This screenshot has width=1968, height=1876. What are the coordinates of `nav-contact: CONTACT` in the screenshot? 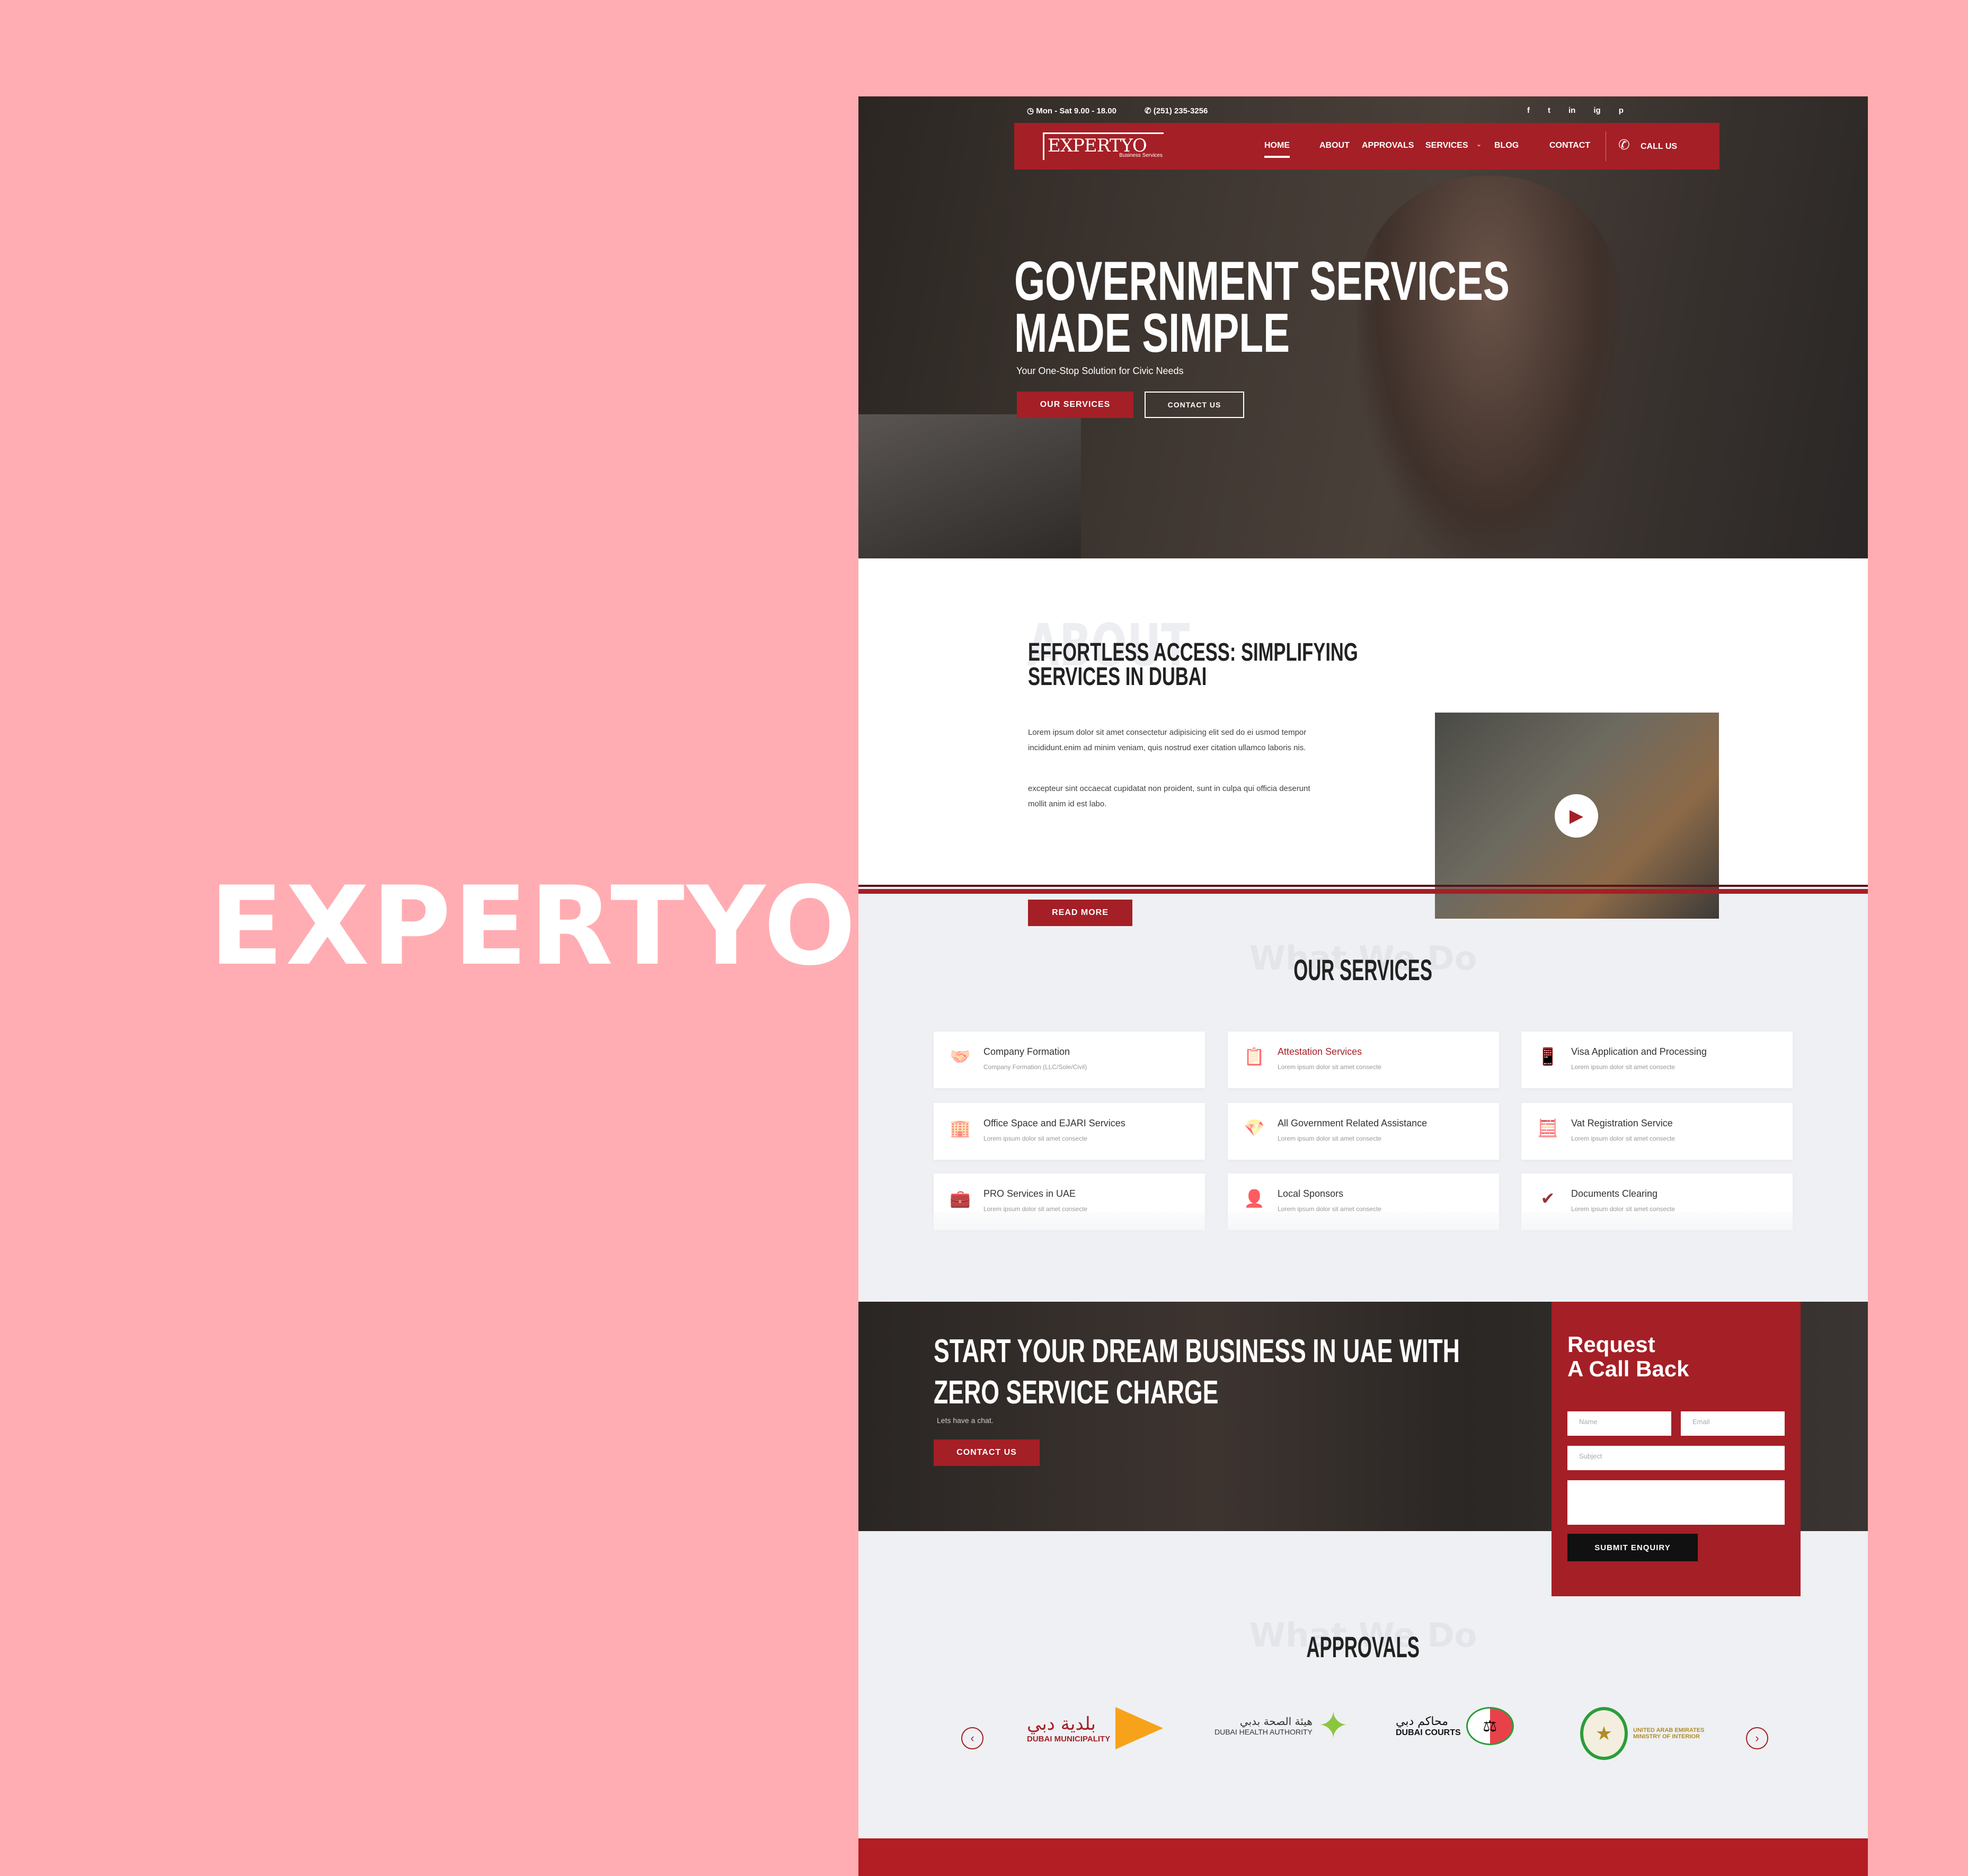 It's located at (1569, 145).